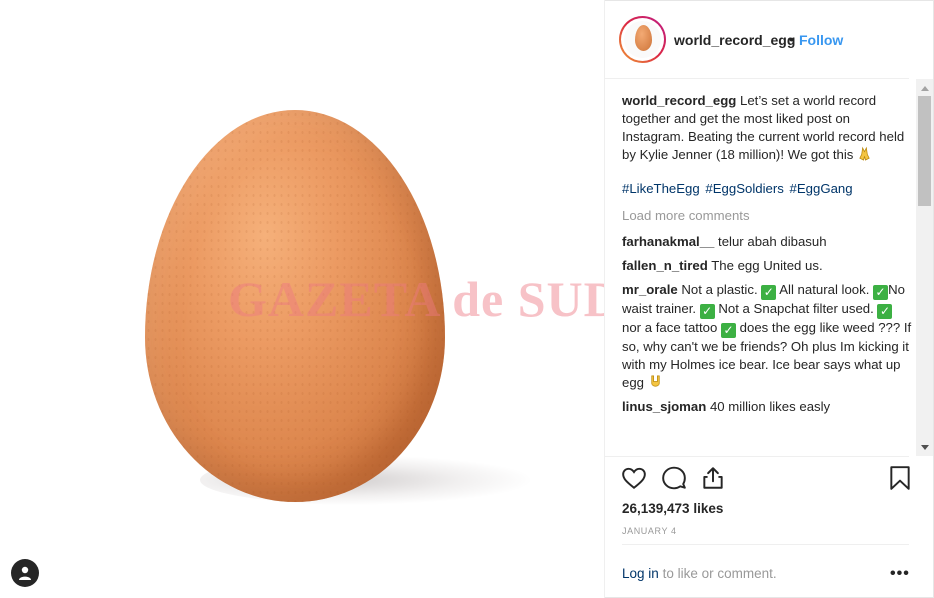 The image size is (934, 598). What do you see at coordinates (821, 188) in the screenshot?
I see `hashtag-link: #EggGang` at bounding box center [821, 188].